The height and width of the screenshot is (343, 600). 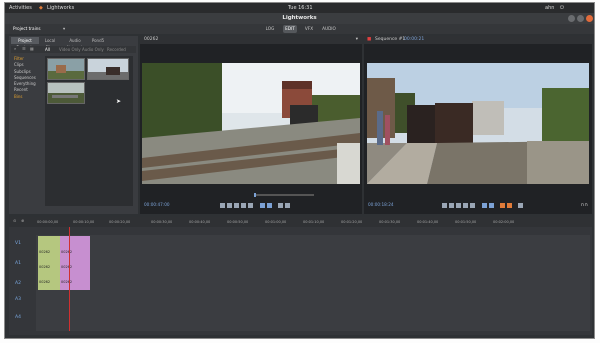 I want to click on tree-item-subclips: Subclips, so click(x=22, y=72).